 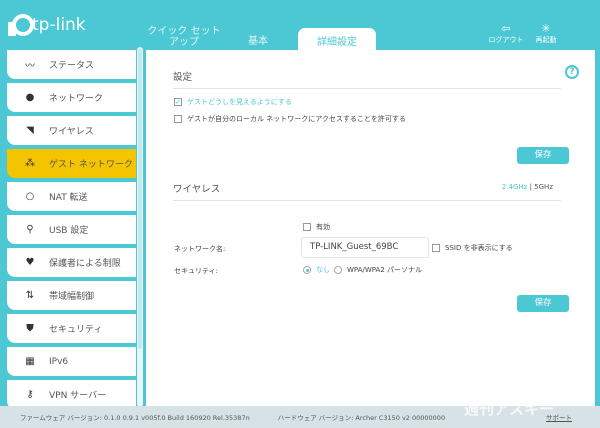 I want to click on ipv6-icon: ▦, so click(x=30, y=361).